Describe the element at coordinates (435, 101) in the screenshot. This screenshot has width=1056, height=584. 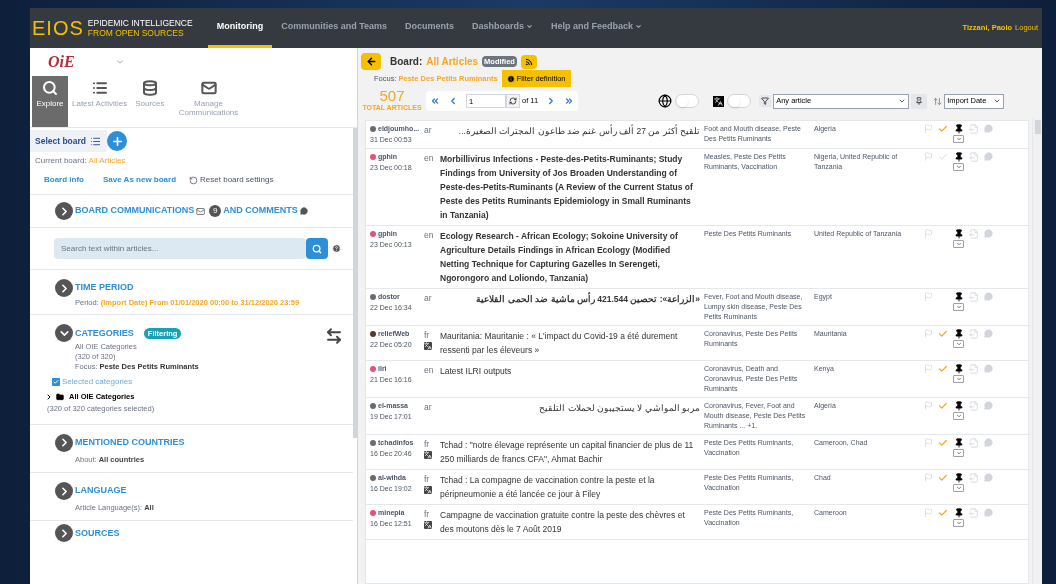
I see `first-page-button` at that location.